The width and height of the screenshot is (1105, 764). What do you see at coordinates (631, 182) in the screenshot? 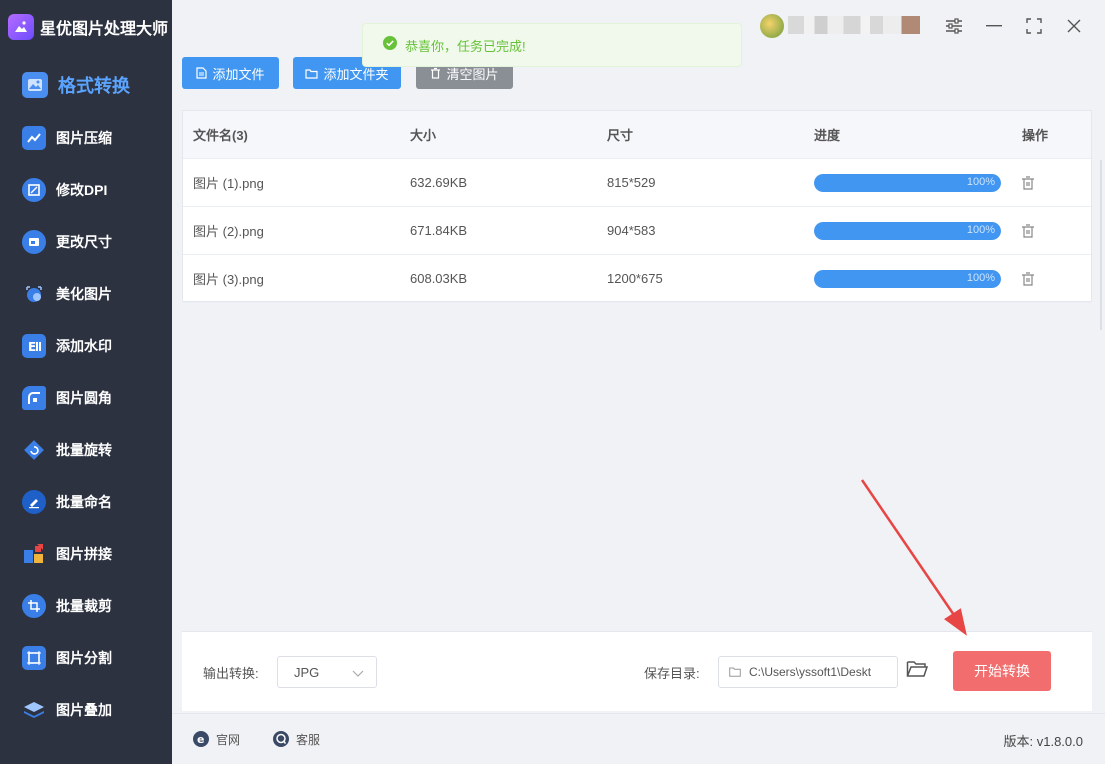
I see `file-dimensions: 815*529` at bounding box center [631, 182].